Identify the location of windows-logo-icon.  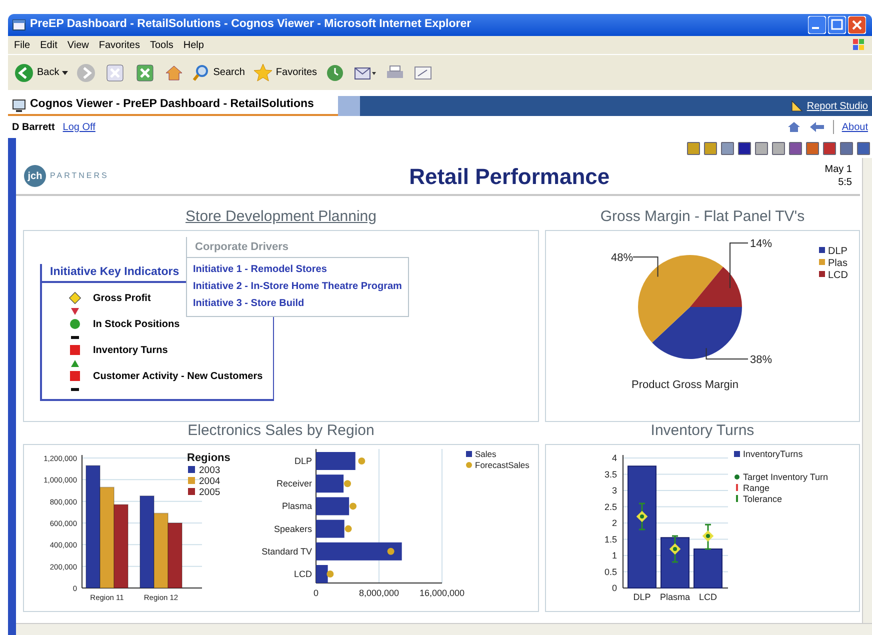
(859, 45).